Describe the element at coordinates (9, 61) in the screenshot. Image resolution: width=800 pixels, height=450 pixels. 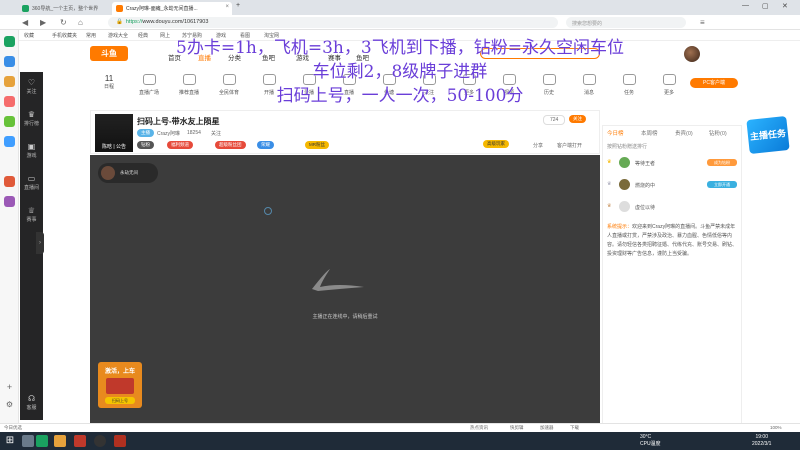
I see `app-browser-icon` at that location.